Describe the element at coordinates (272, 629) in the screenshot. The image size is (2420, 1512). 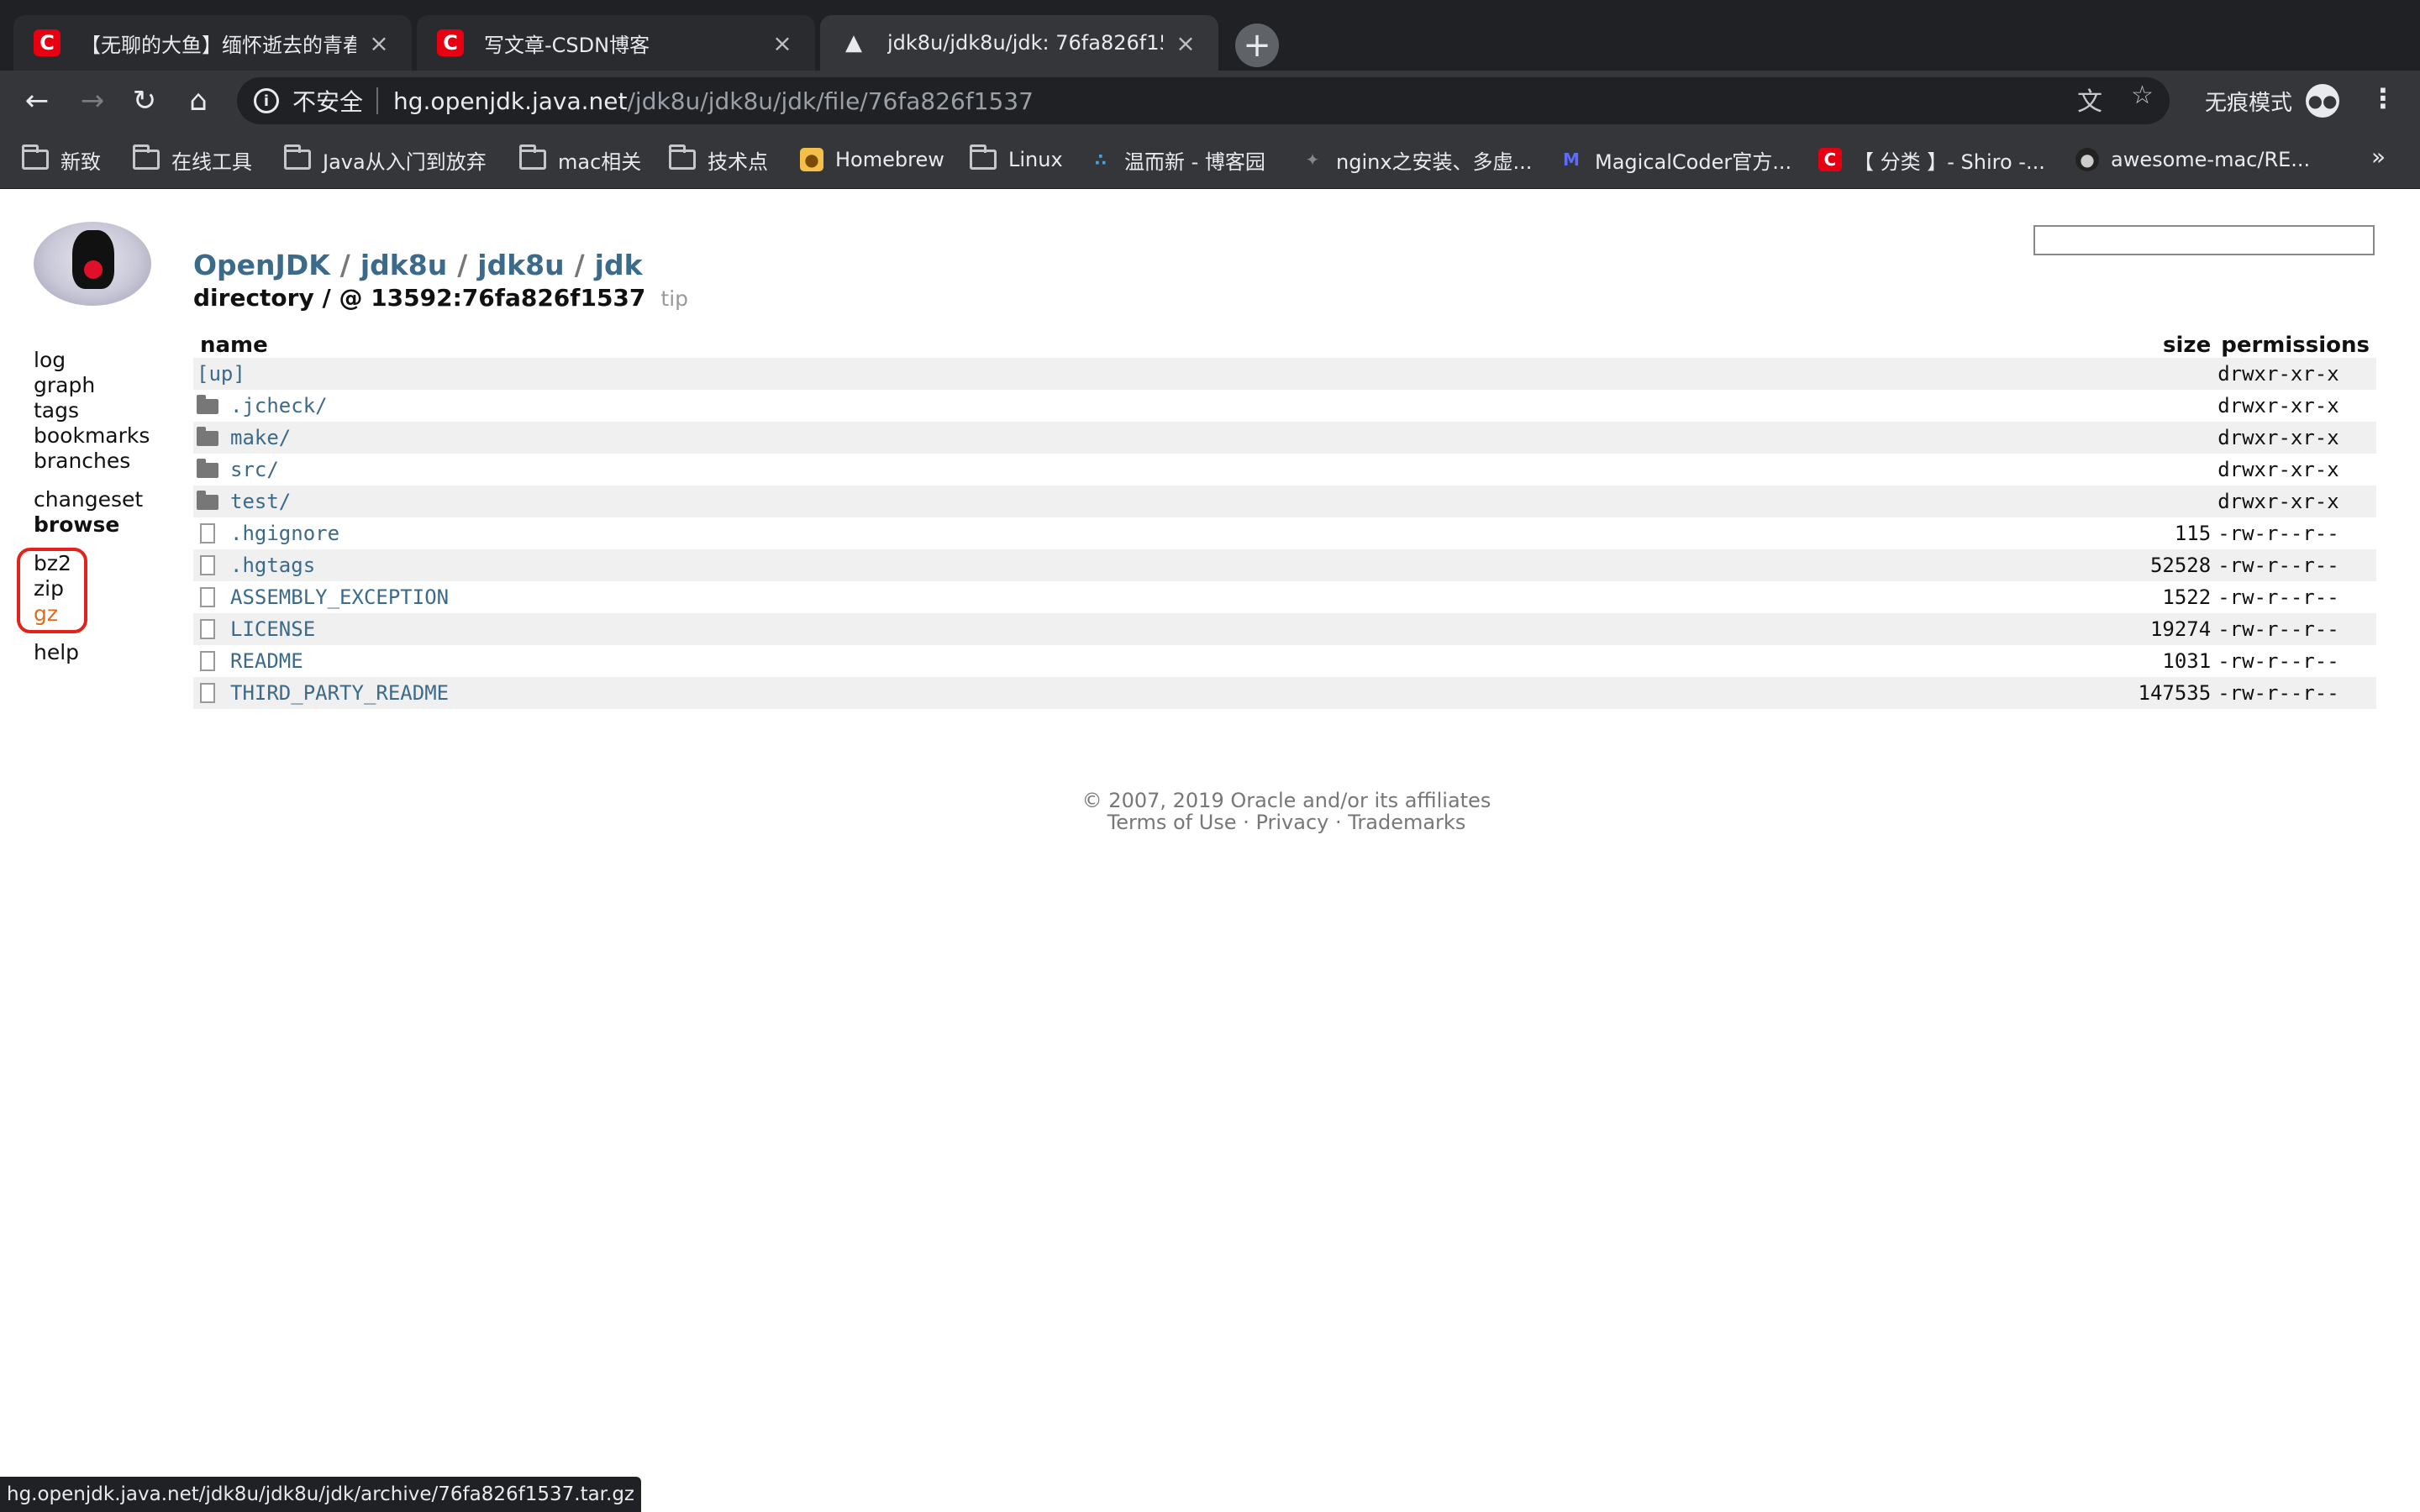
I see `file-link: LICENSE` at that location.